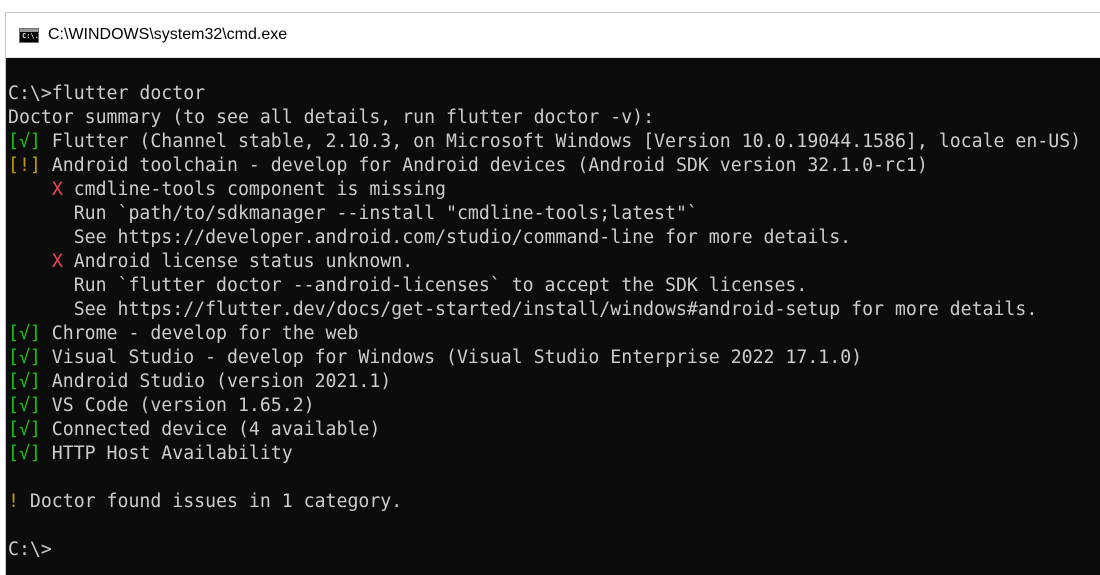  Describe the element at coordinates (554, 550) in the screenshot. I see `console-line: C:\>` at that location.